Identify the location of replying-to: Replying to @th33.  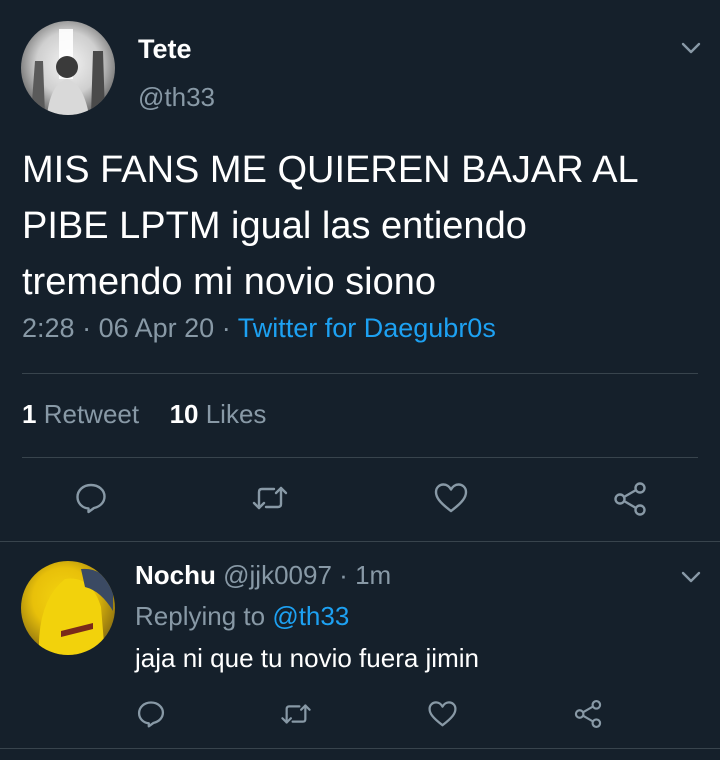
(242, 616).